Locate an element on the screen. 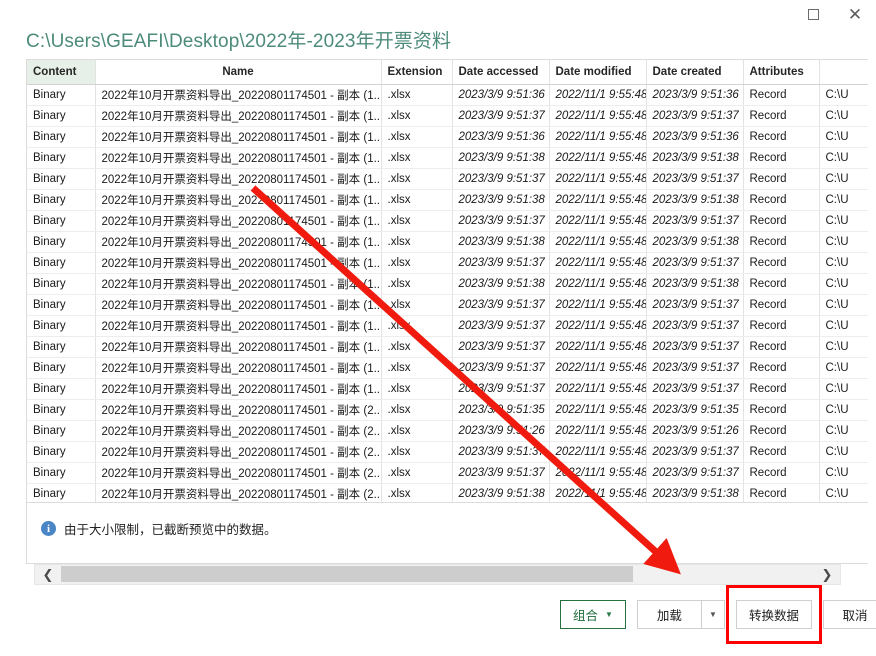 The image size is (876, 656). column-header-extension: Extension is located at coordinates (417, 72).